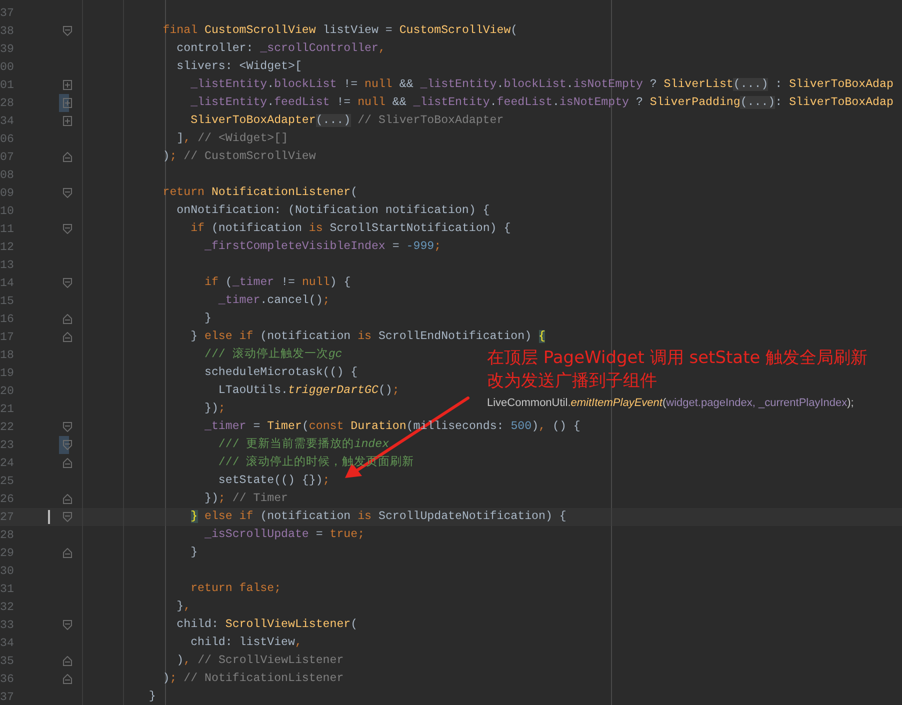 This screenshot has height=705, width=902. What do you see at coordinates (572, 381) in the screenshot?
I see `annotation-text: 改为发送广播到子组件` at bounding box center [572, 381].